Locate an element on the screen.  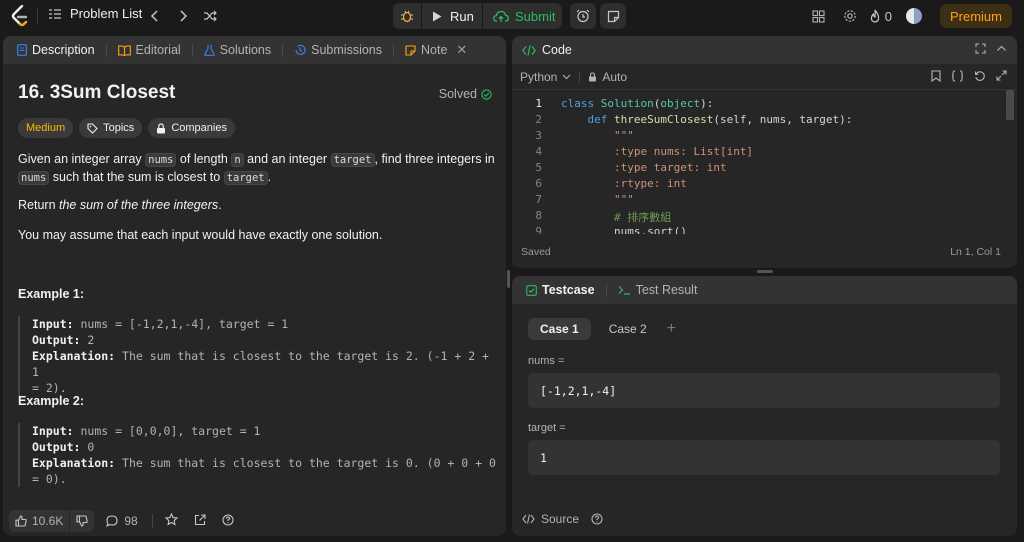
run-label: Run is located at coordinates (462, 16).